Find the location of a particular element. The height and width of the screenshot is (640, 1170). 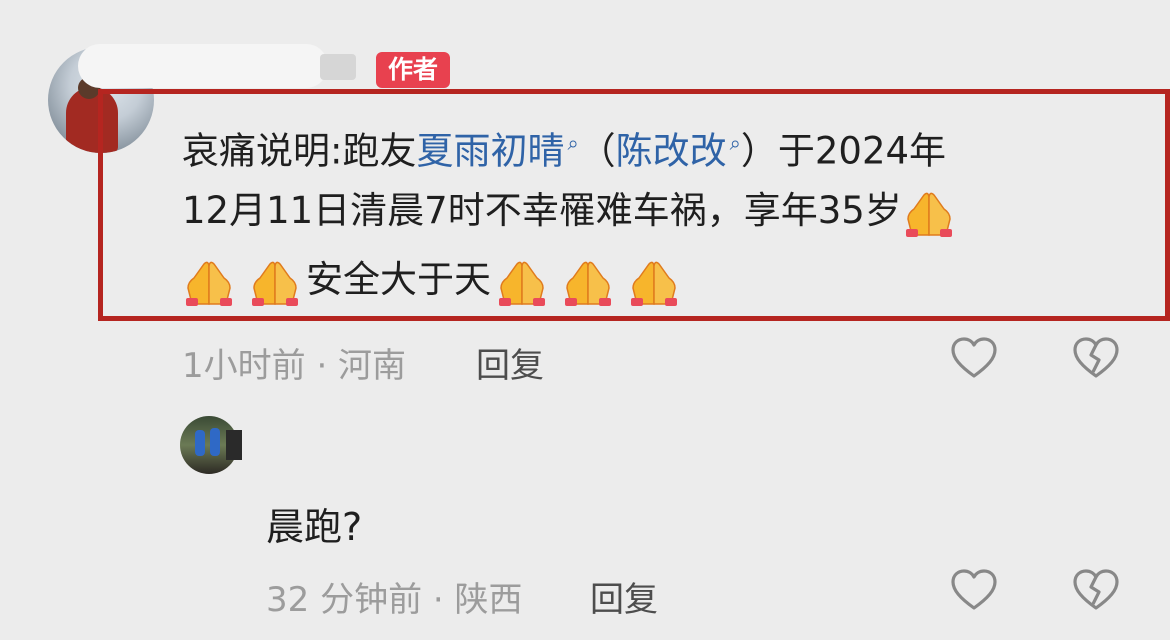

paren-close: ） is located at coordinates (759, 151).